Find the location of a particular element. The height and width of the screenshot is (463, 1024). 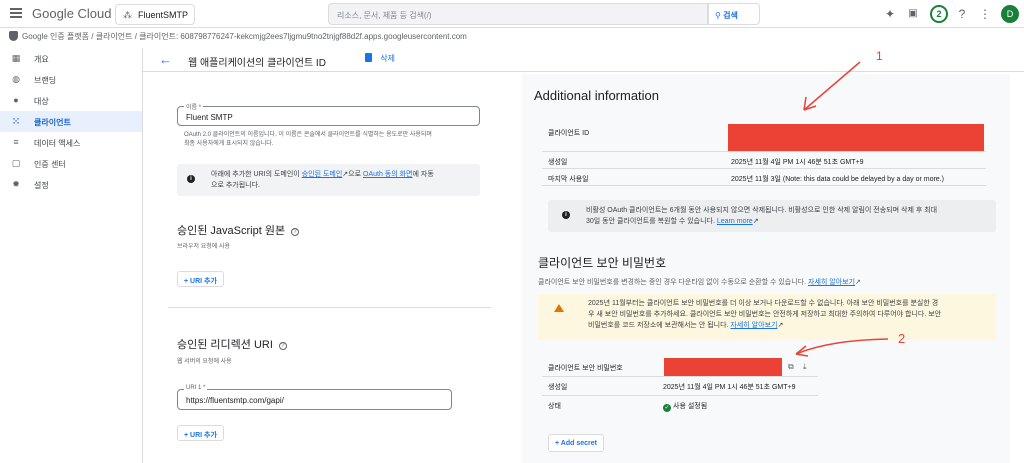

avatar: D is located at coordinates (1010, 14).